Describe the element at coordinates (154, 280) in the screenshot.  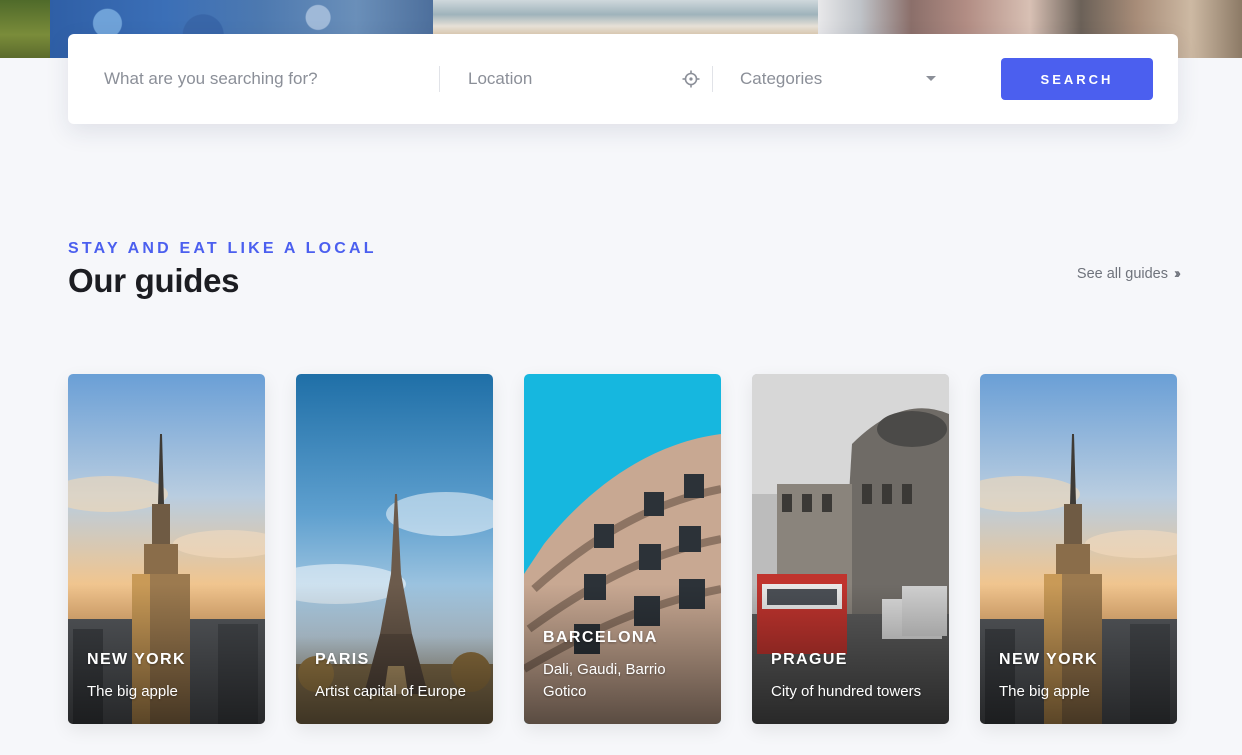
I see `section-title: Our guides` at that location.